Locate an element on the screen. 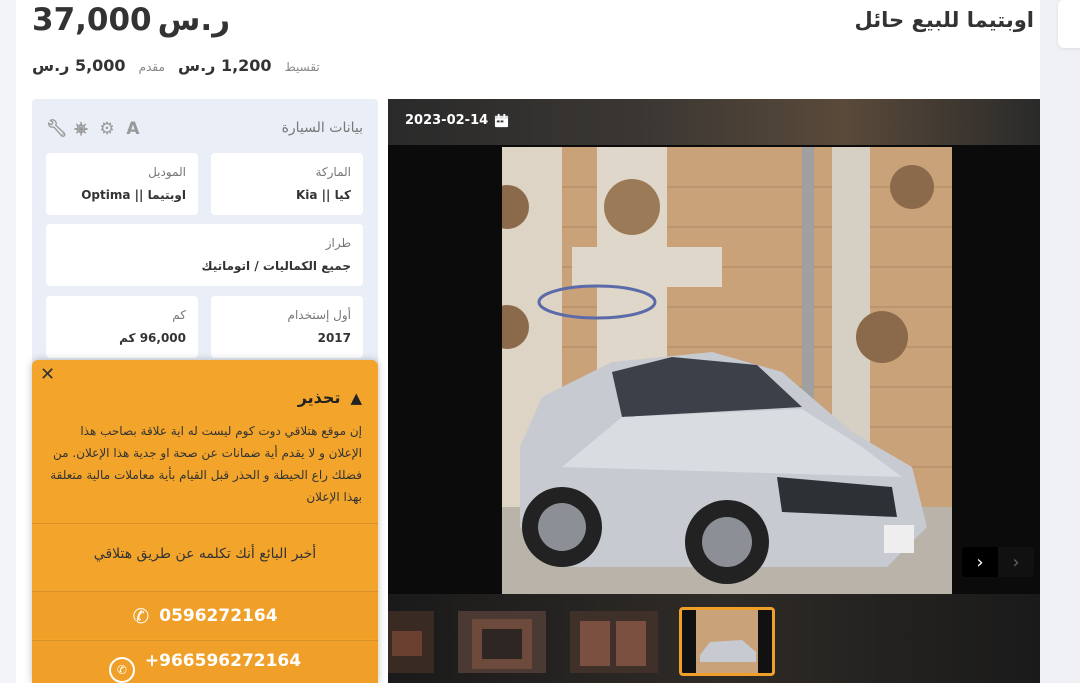 The height and width of the screenshot is (683, 1080). field-mileage: كم 96,000 كم is located at coordinates (122, 327).